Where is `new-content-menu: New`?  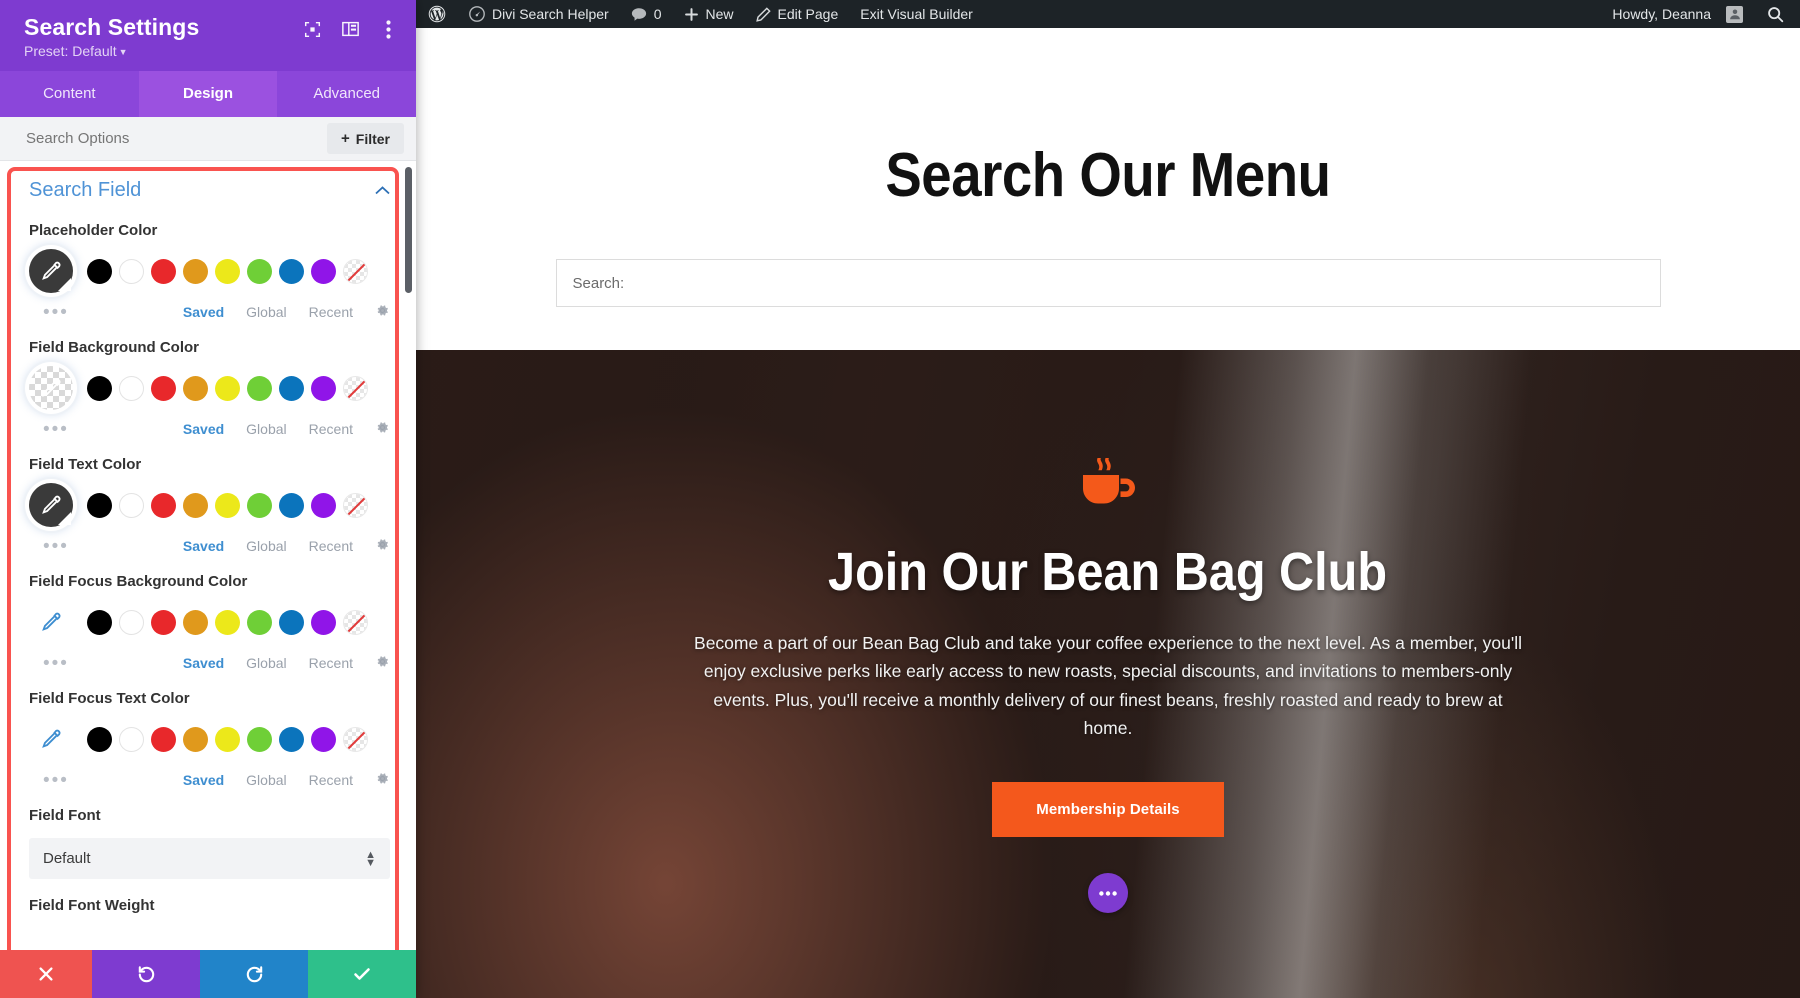
new-content-menu: New is located at coordinates (709, 14).